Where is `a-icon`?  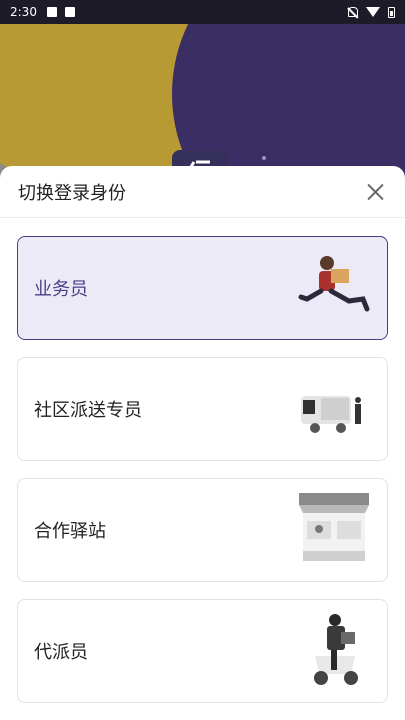 a-icon is located at coordinates (69, 12).